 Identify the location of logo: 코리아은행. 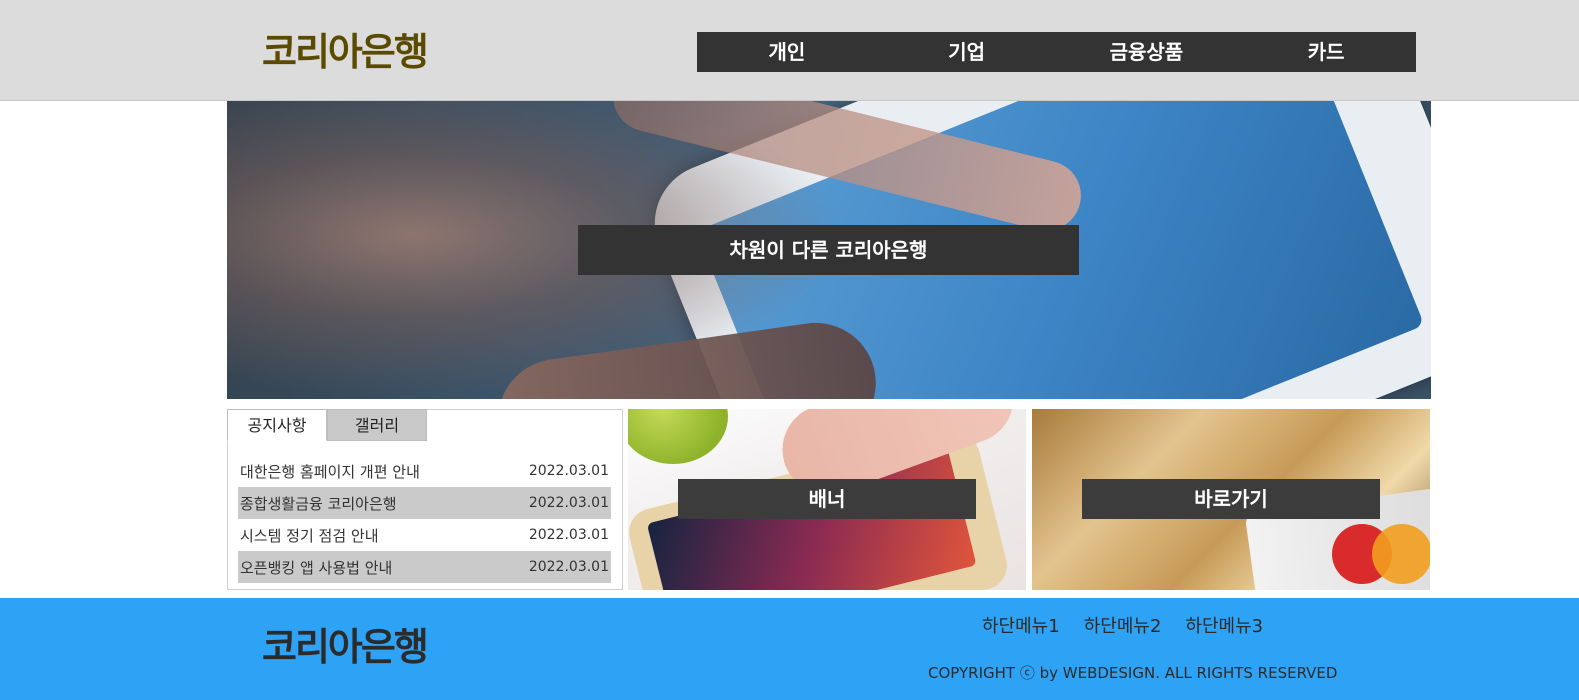
(345, 52).